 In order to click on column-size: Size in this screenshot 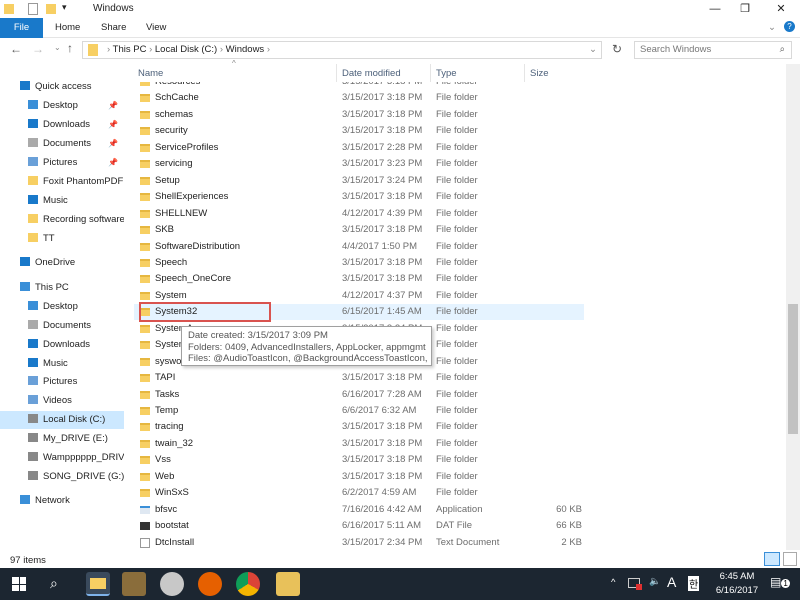, I will do `click(539, 73)`.